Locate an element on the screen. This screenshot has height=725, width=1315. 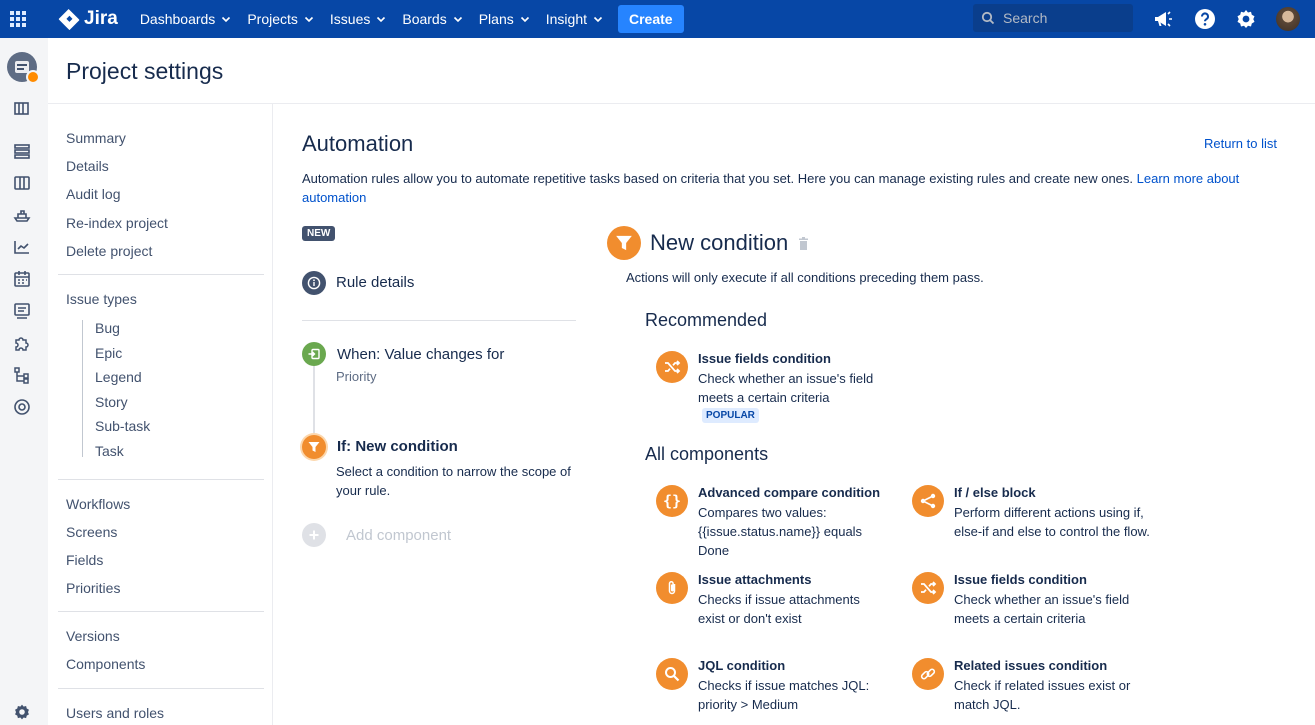
help-icon is located at coordinates (1205, 19).